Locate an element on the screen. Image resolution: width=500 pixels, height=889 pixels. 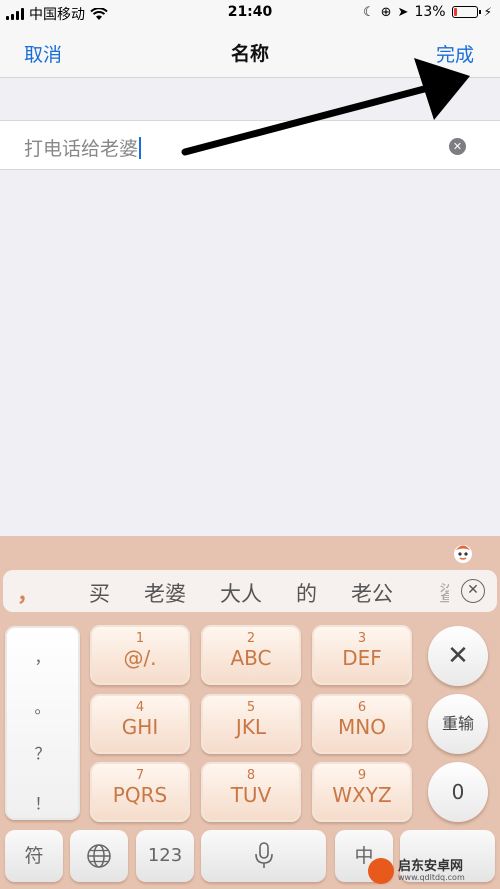
key-letters: JKL is located at coordinates (251, 727).